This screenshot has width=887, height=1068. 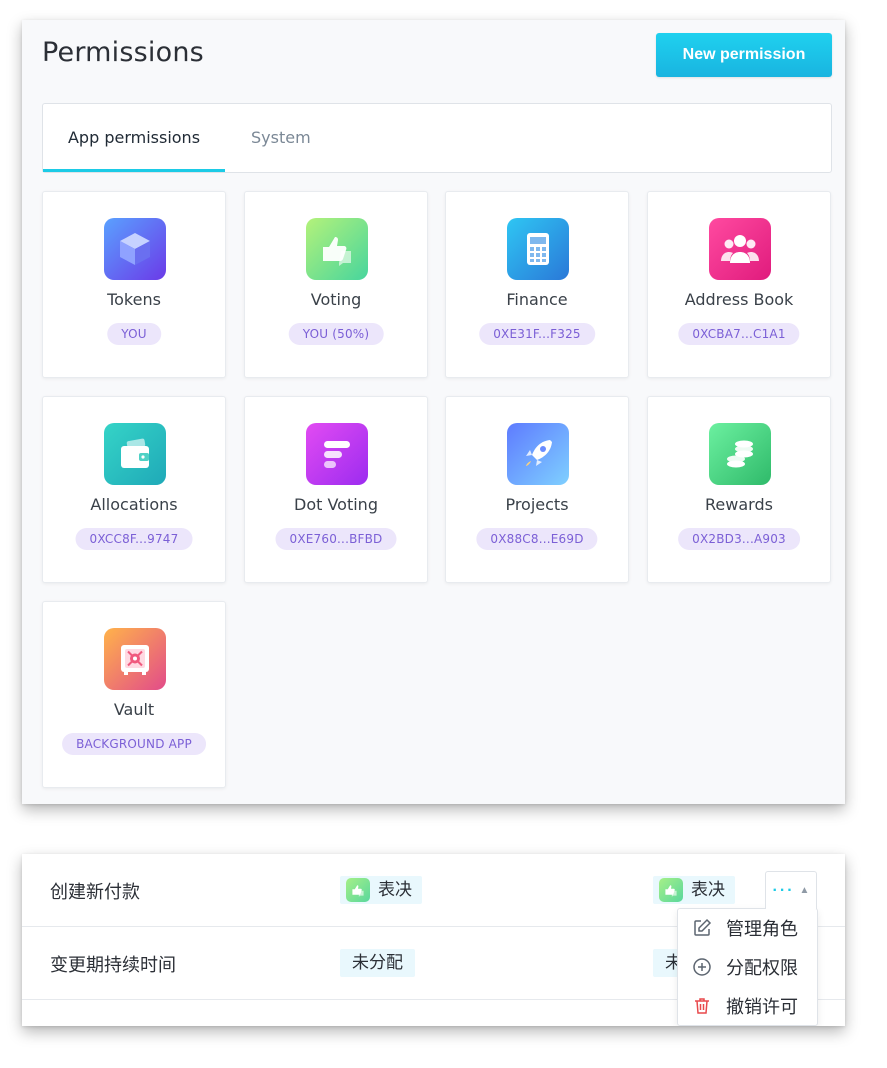 I want to click on role-tag: 表决, so click(x=381, y=890).